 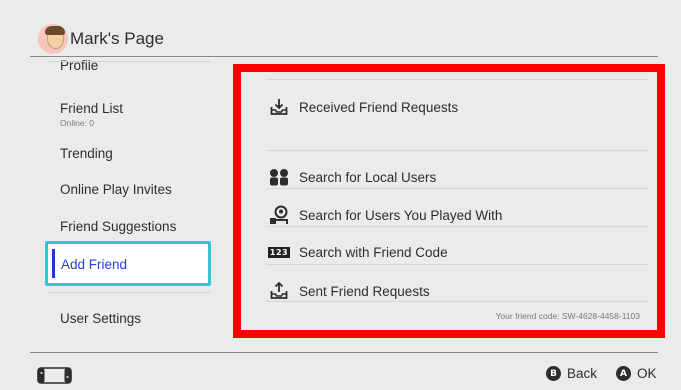 I want to click on two-users-icon, so click(x=279, y=177).